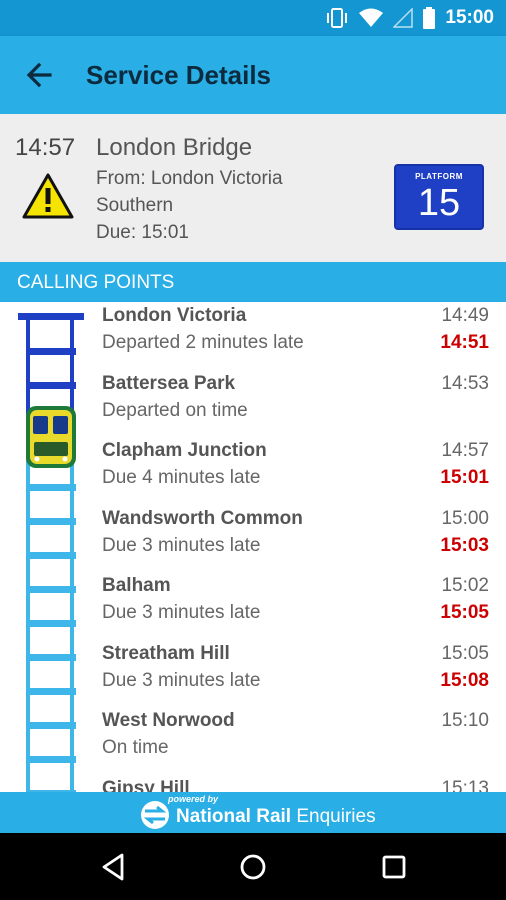 The width and height of the screenshot is (506, 900). I want to click on calling-point-name: Clapham Junction, so click(184, 450).